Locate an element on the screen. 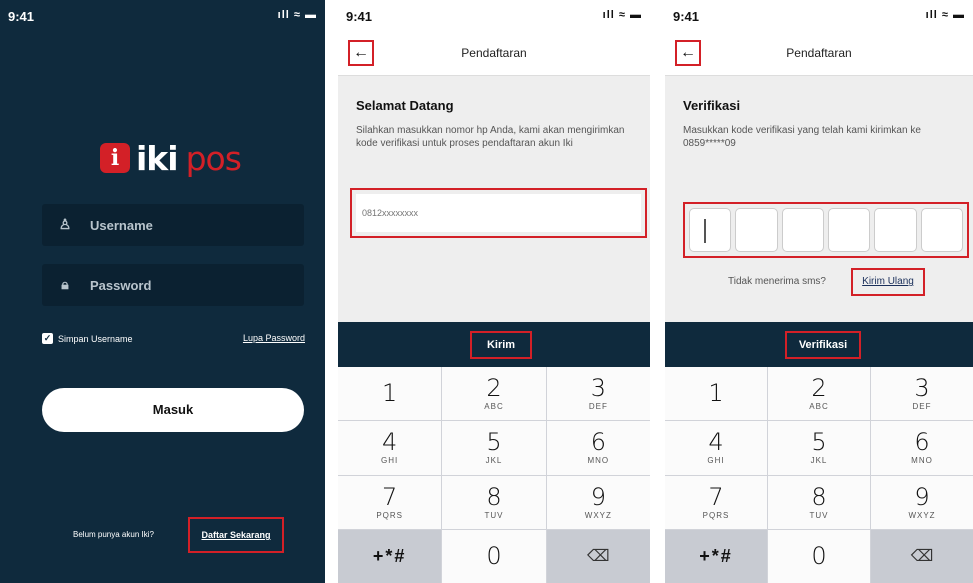 This screenshot has height=583, width=973. phone-input-highlight is located at coordinates (498, 213).